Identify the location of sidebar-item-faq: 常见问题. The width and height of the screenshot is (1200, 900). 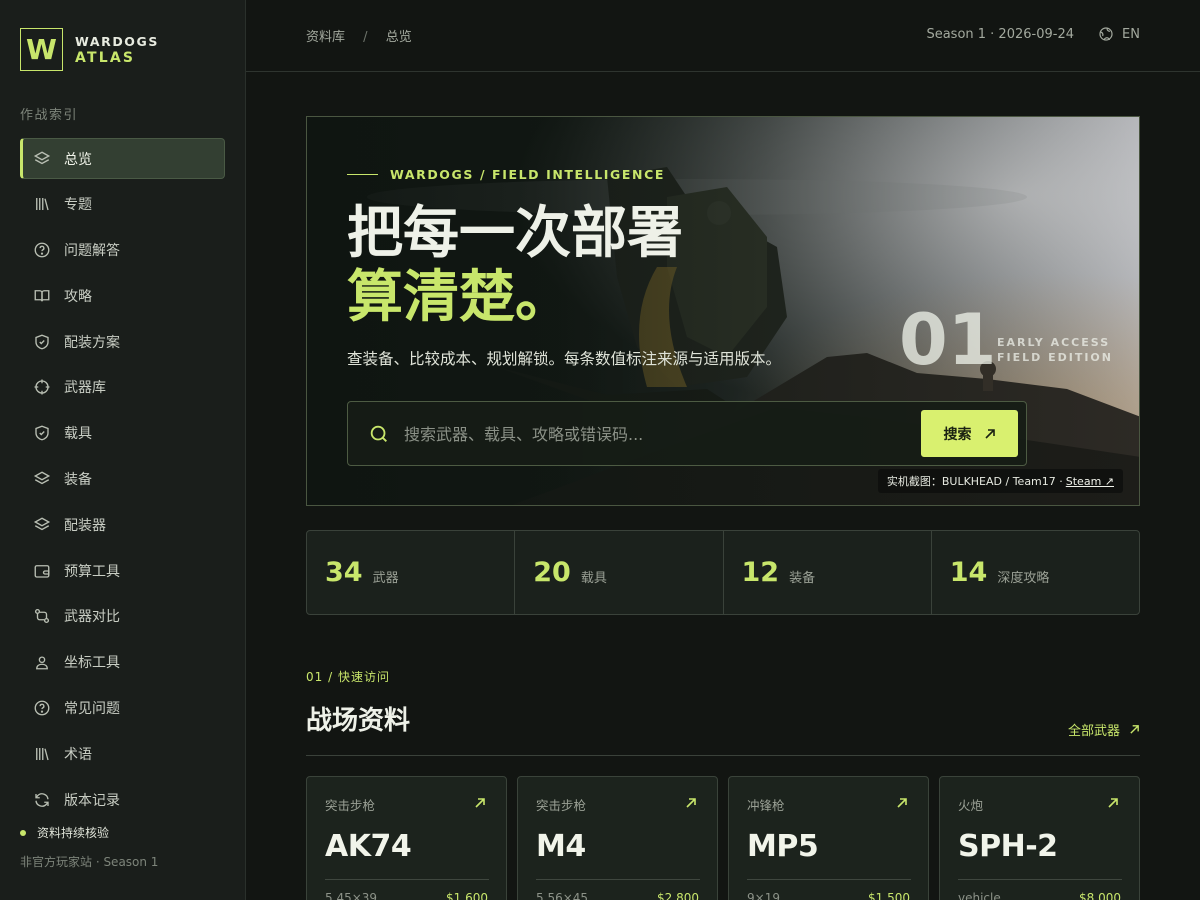
(122, 708).